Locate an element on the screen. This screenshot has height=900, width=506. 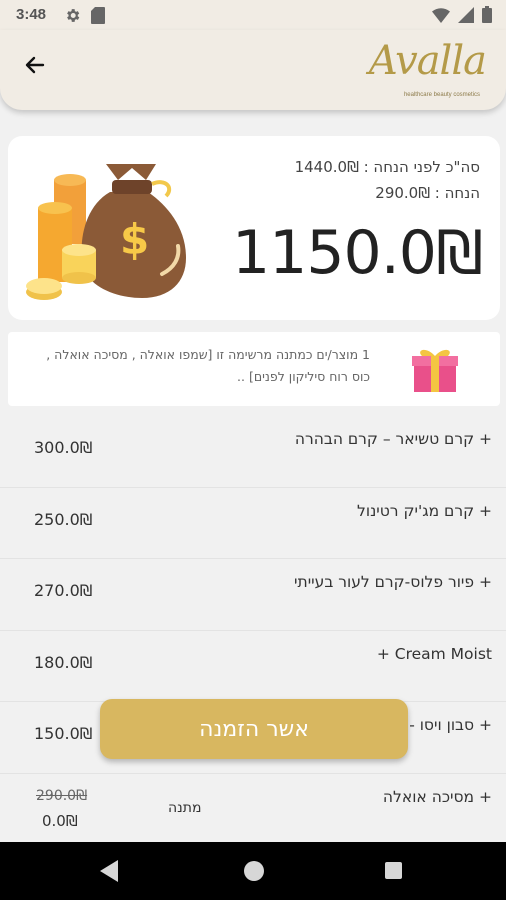
item-name: + מסיכה אואלה is located at coordinates (437, 796).